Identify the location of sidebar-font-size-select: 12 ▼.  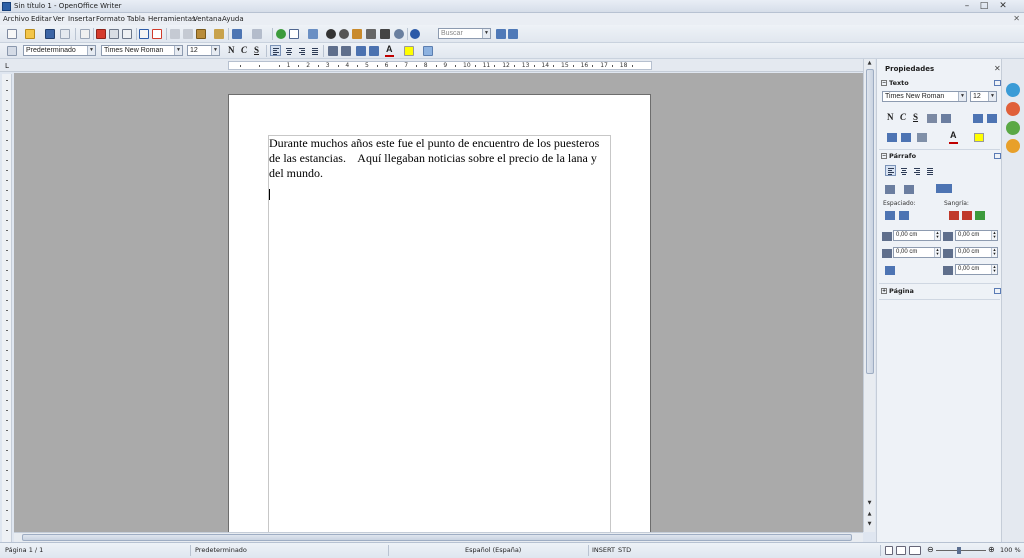
(983, 96).